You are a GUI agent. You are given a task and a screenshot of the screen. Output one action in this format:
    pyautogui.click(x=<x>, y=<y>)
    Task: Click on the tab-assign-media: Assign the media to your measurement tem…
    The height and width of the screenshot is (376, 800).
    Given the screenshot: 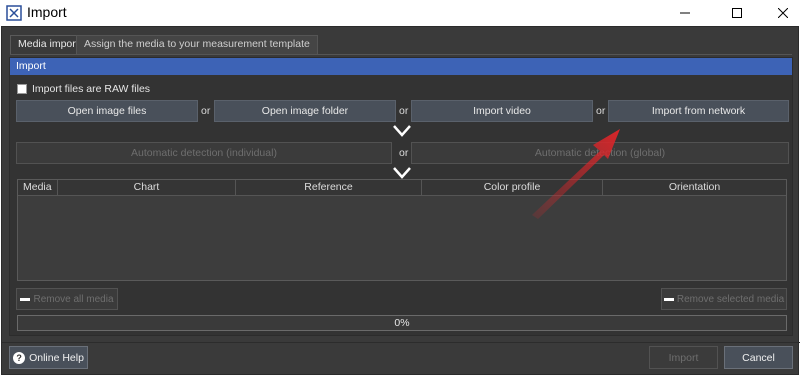 What is the action you would take?
    pyautogui.click(x=197, y=44)
    